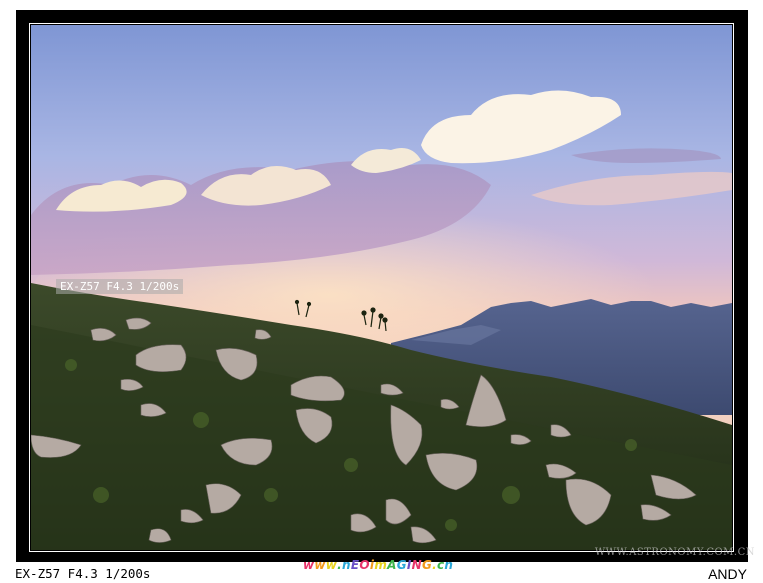 This screenshot has height=583, width=763. What do you see at coordinates (392, 565) in the screenshot?
I see `logo-letter: A` at bounding box center [392, 565].